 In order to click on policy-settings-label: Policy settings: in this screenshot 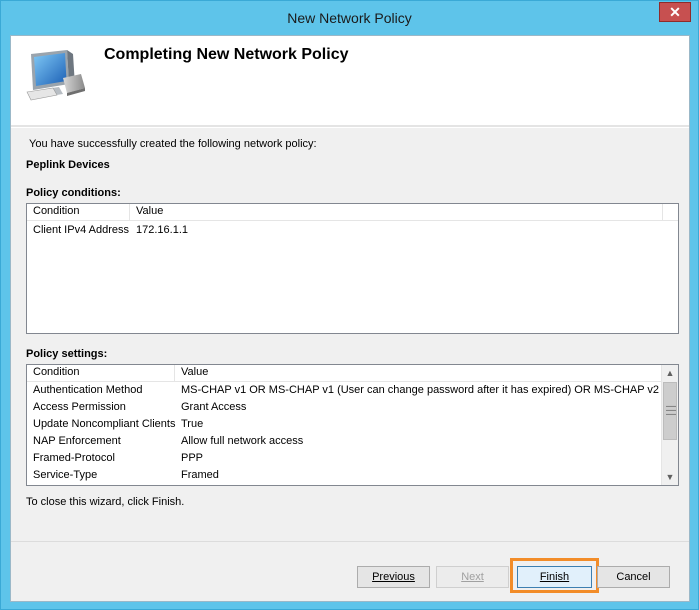, I will do `click(67, 354)`.